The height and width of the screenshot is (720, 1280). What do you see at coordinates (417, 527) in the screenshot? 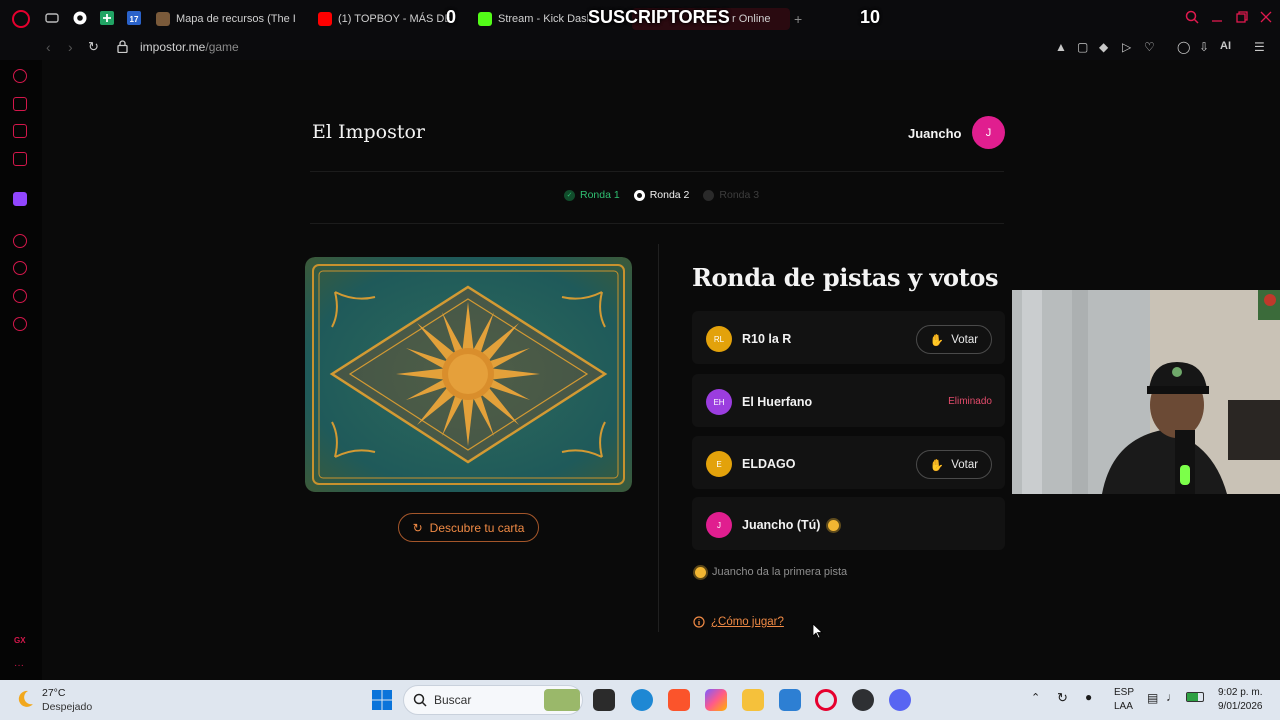
I see `refresh-icon: ↻` at bounding box center [417, 527].